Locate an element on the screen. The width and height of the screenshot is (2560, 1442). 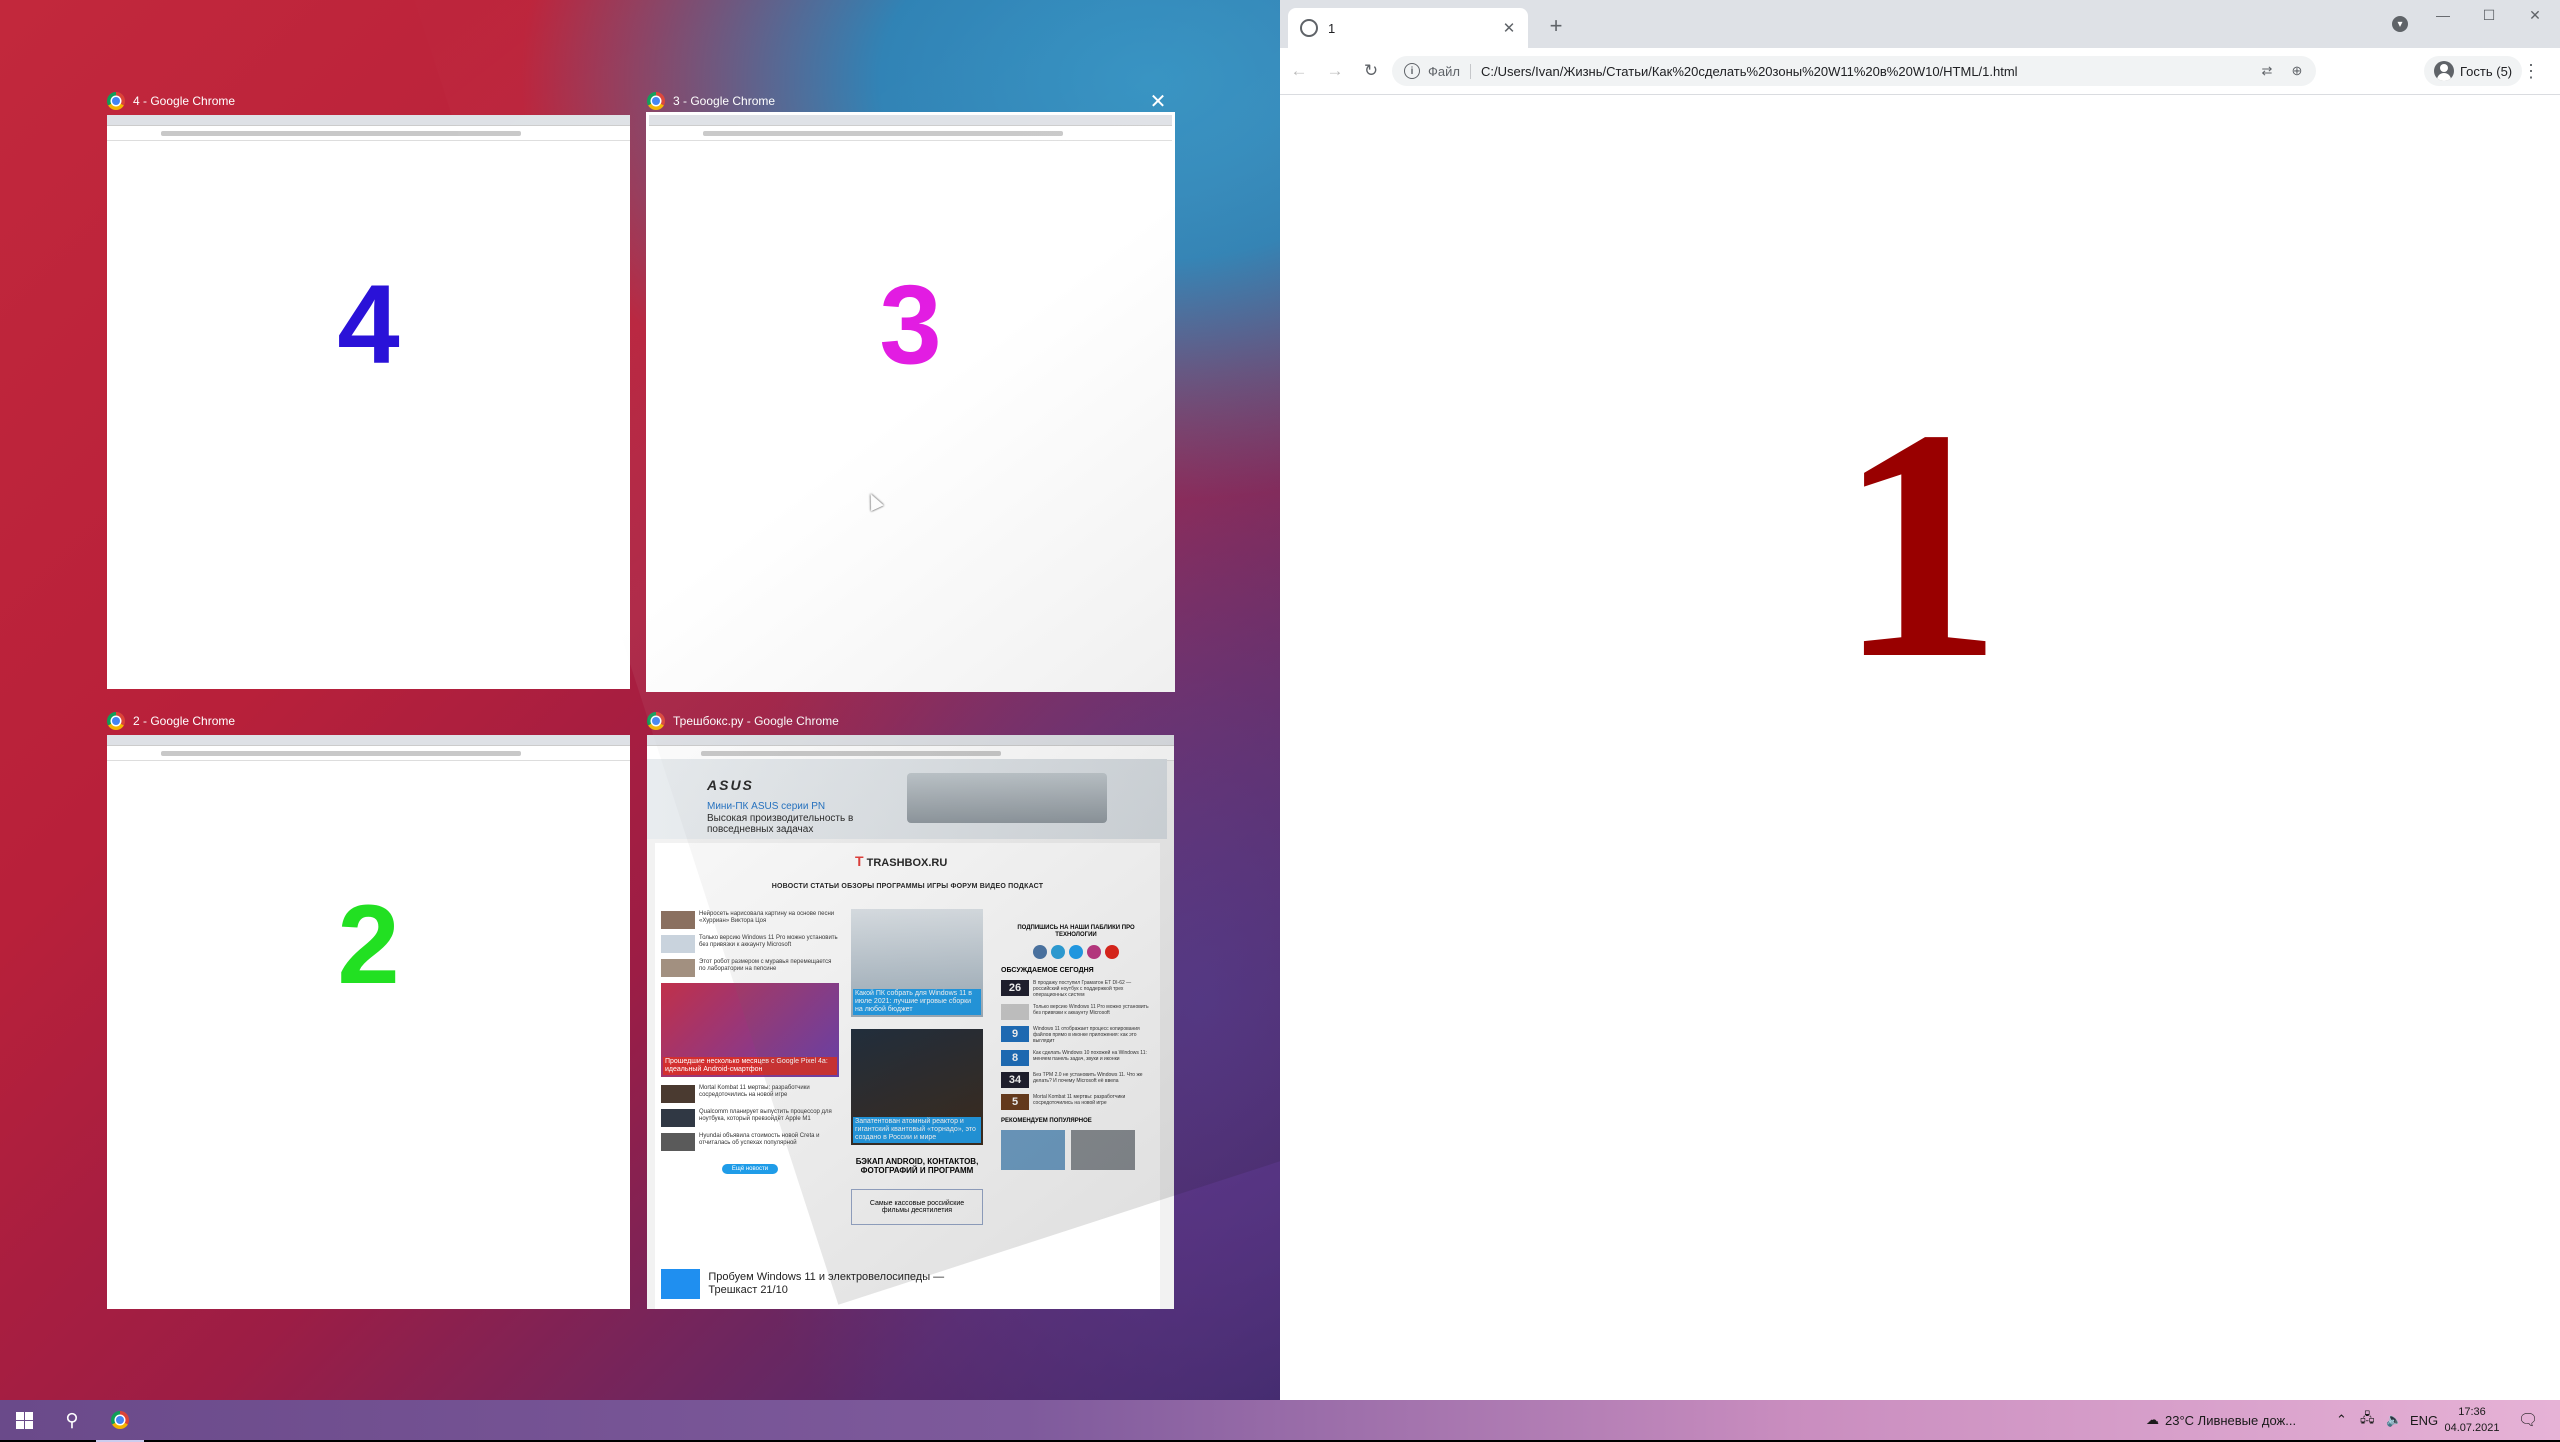
avatar-icon is located at coordinates (2444, 71).